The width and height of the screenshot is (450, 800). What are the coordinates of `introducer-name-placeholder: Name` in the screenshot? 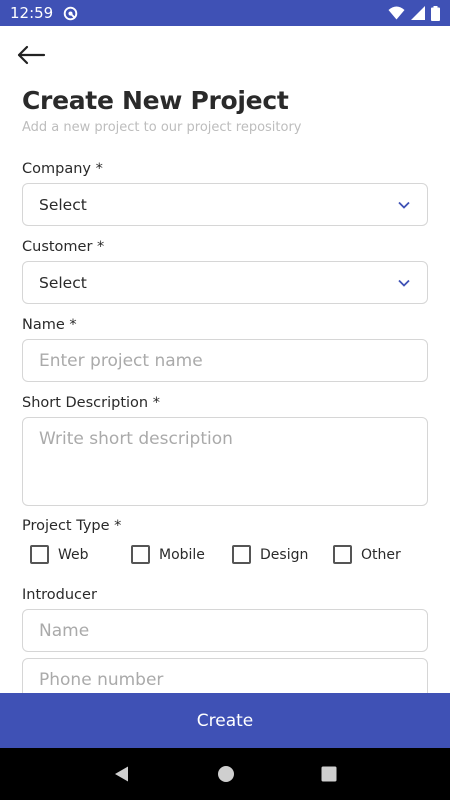 It's located at (64, 630).